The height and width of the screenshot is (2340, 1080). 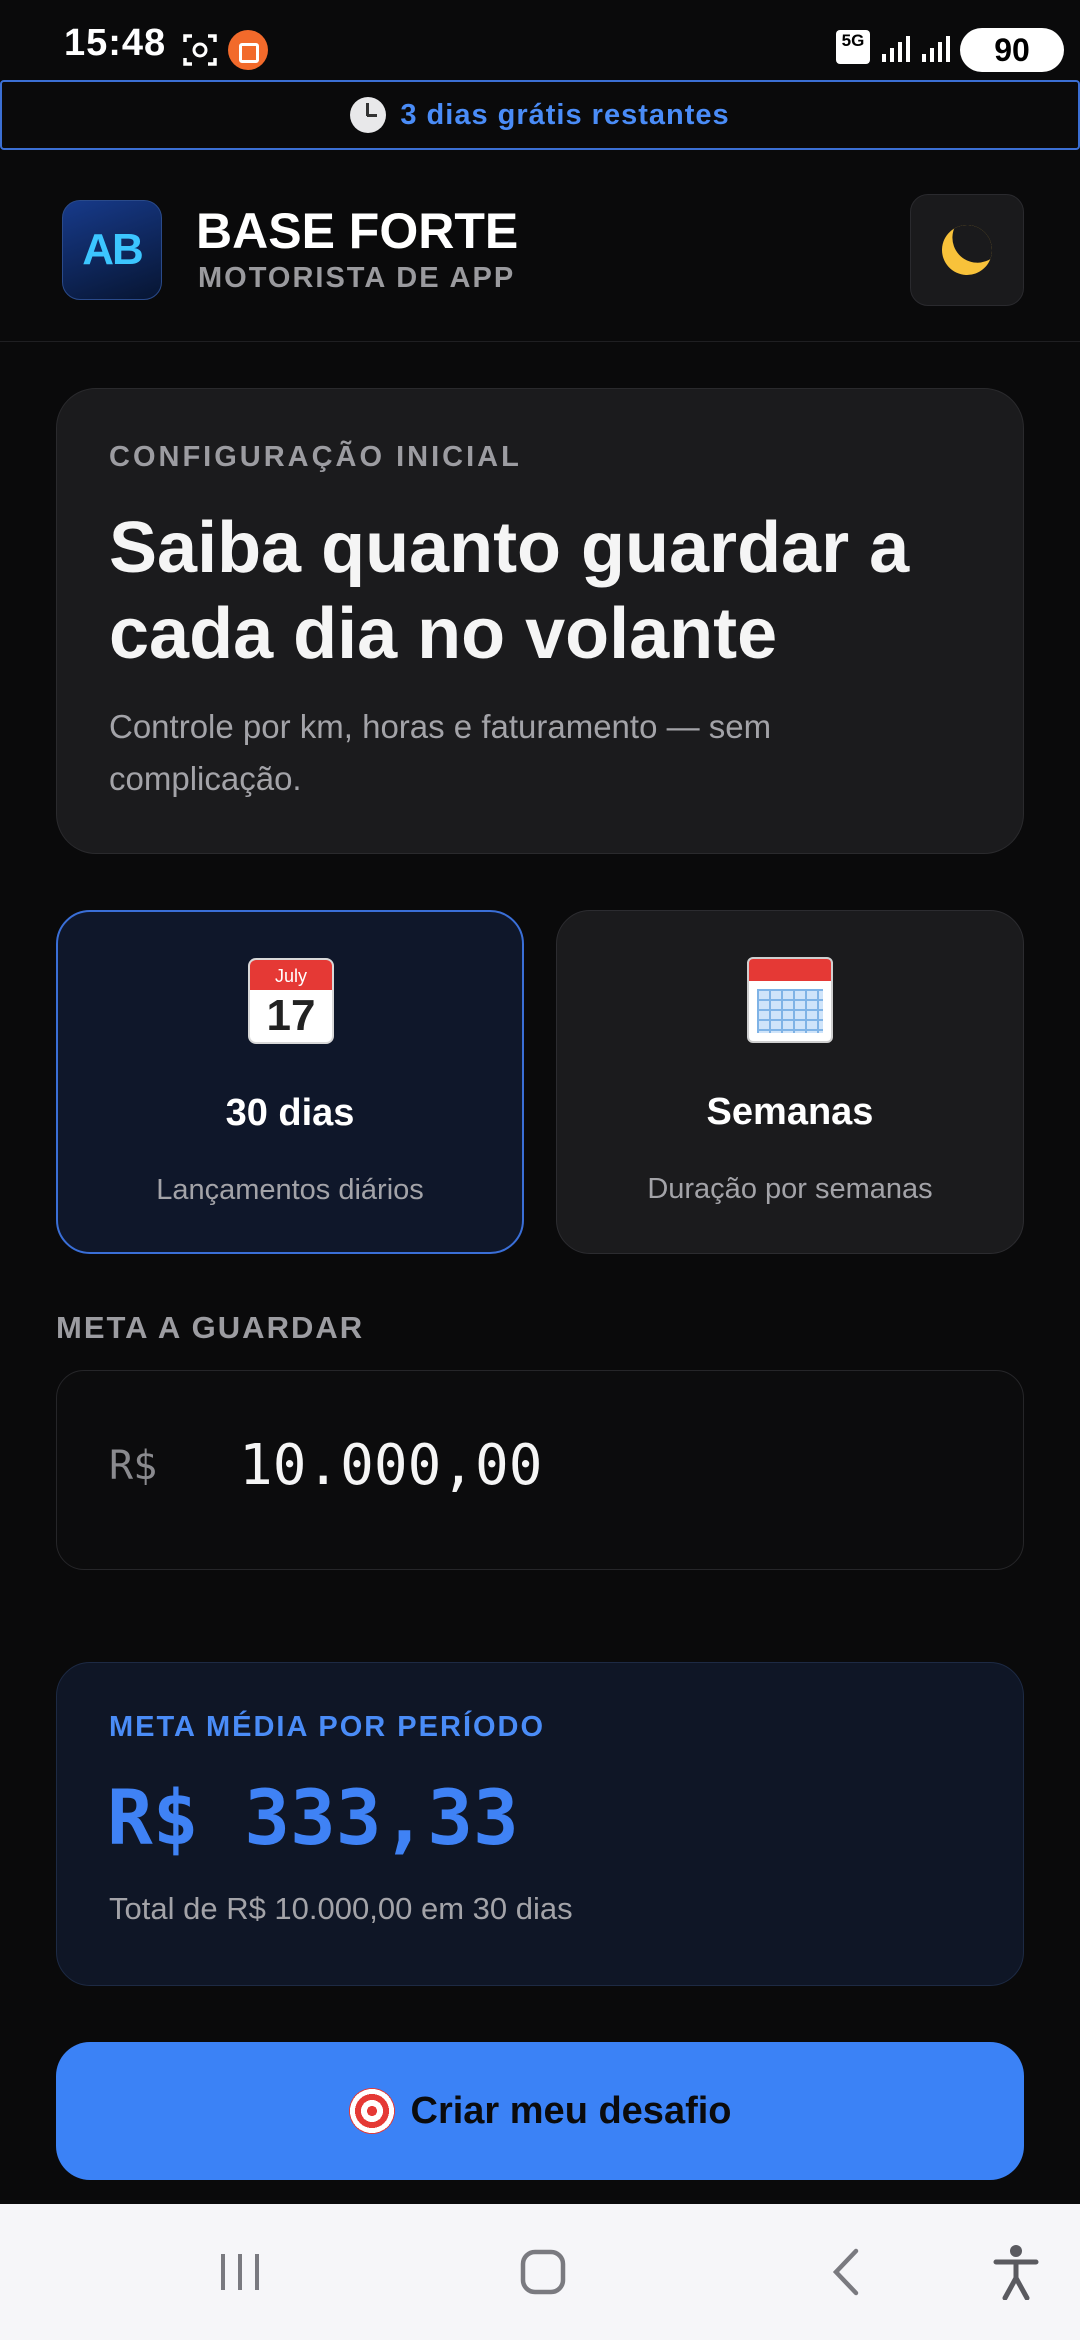 I want to click on mode-option-days: July 17 30 dias Lançamentos diários, so click(x=290, y=1082).